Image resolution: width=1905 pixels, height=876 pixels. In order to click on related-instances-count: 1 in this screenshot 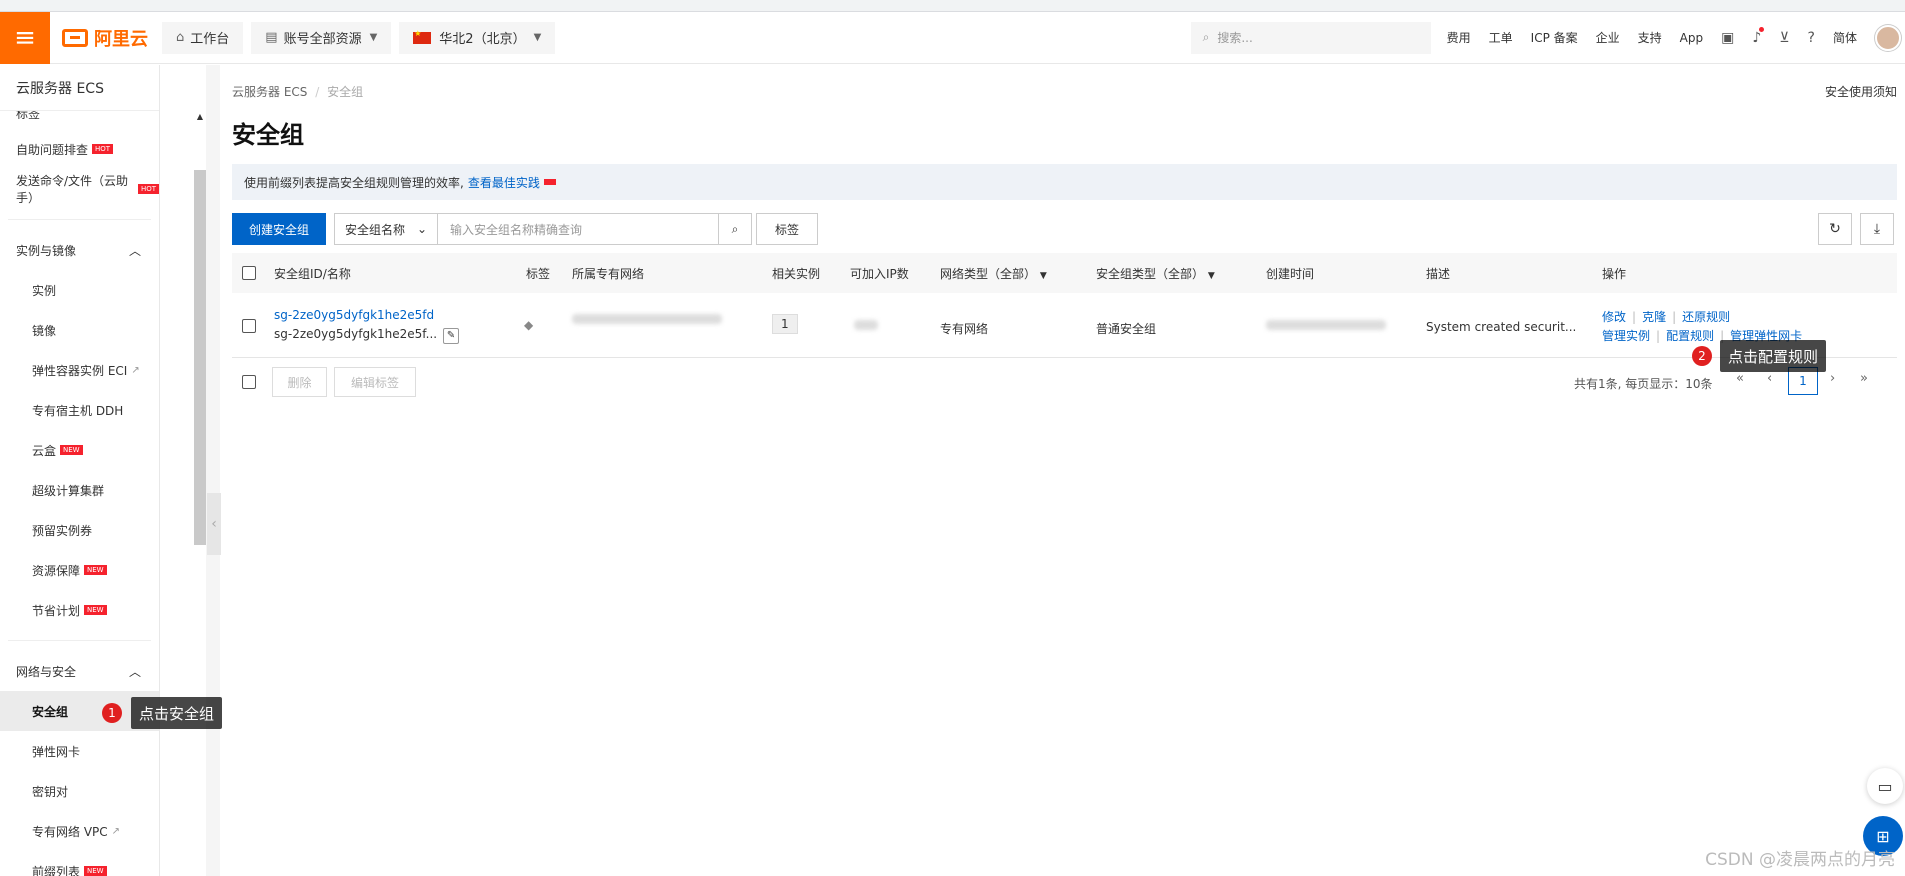, I will do `click(785, 324)`.